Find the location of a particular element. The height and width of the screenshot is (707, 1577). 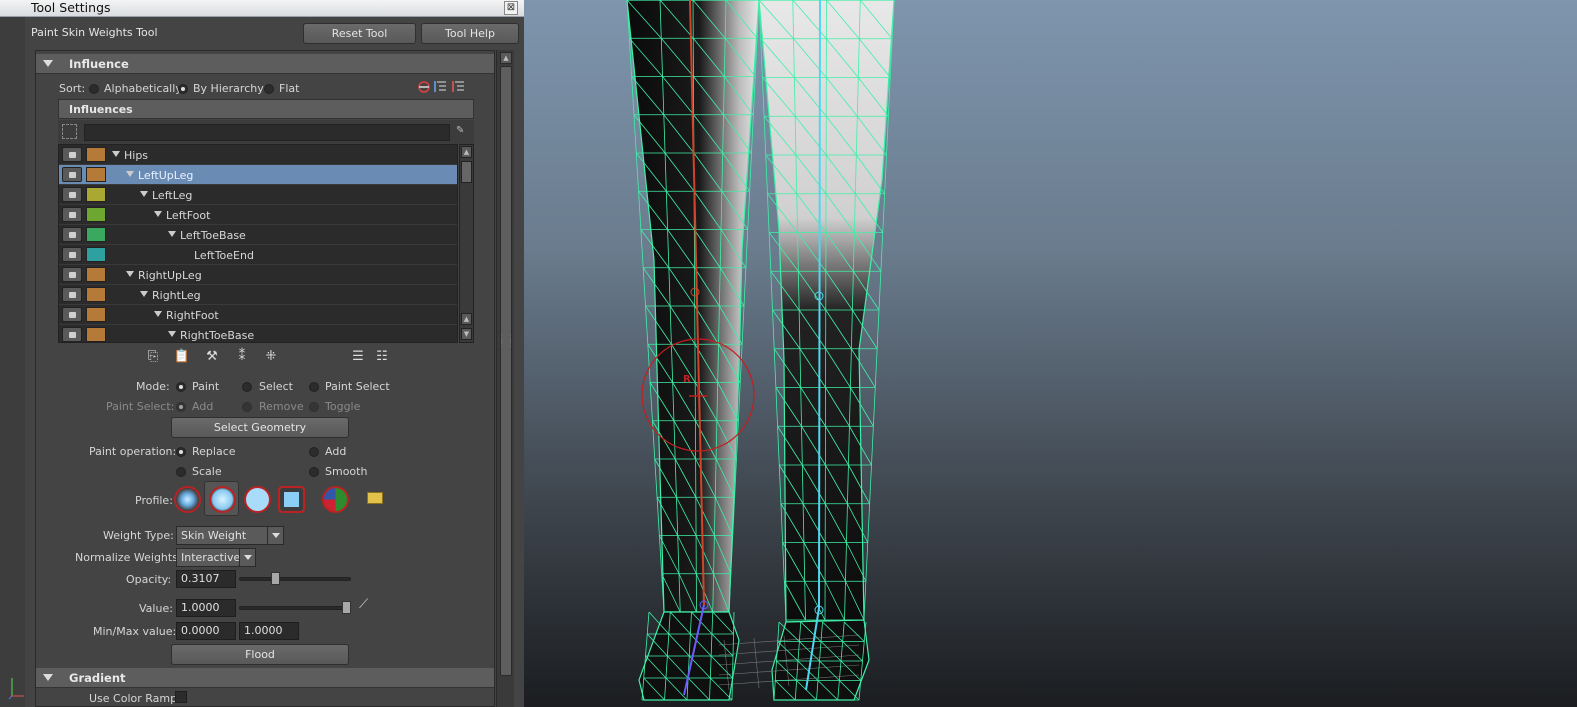

paint-op-smooth-radio is located at coordinates (314, 472).